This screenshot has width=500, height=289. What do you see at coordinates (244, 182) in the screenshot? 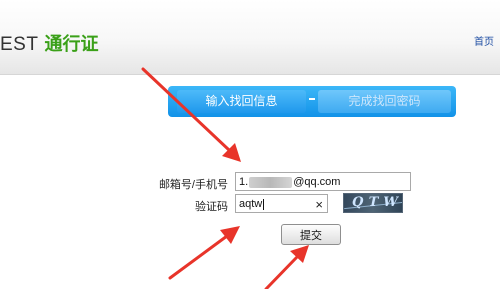
I see `account-value-prefix: 1.` at bounding box center [244, 182].